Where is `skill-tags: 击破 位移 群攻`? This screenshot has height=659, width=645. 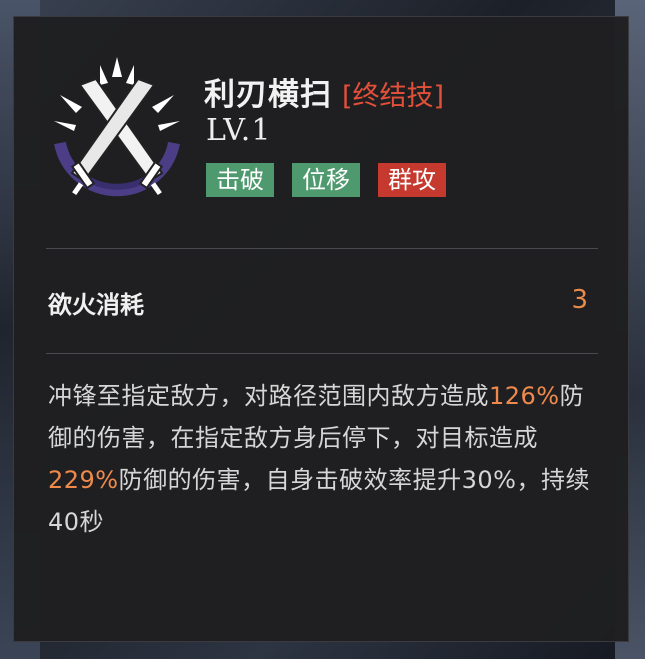 skill-tags: 击破 位移 群攻 is located at coordinates (326, 180).